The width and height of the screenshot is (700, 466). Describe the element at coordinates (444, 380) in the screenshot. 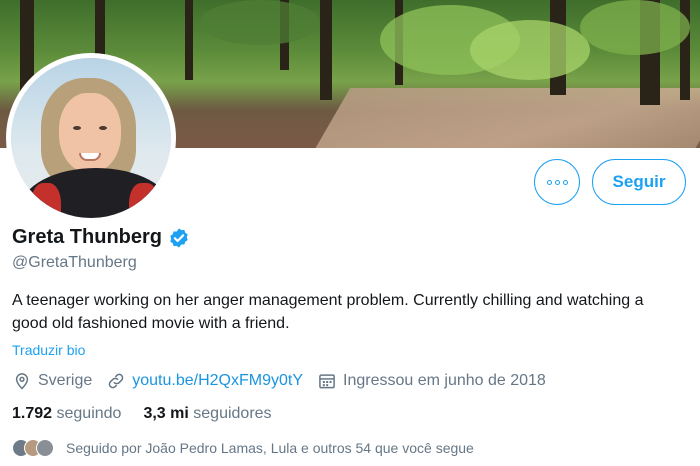

I see `joined-date: Ingressou em junho de 2018` at that location.